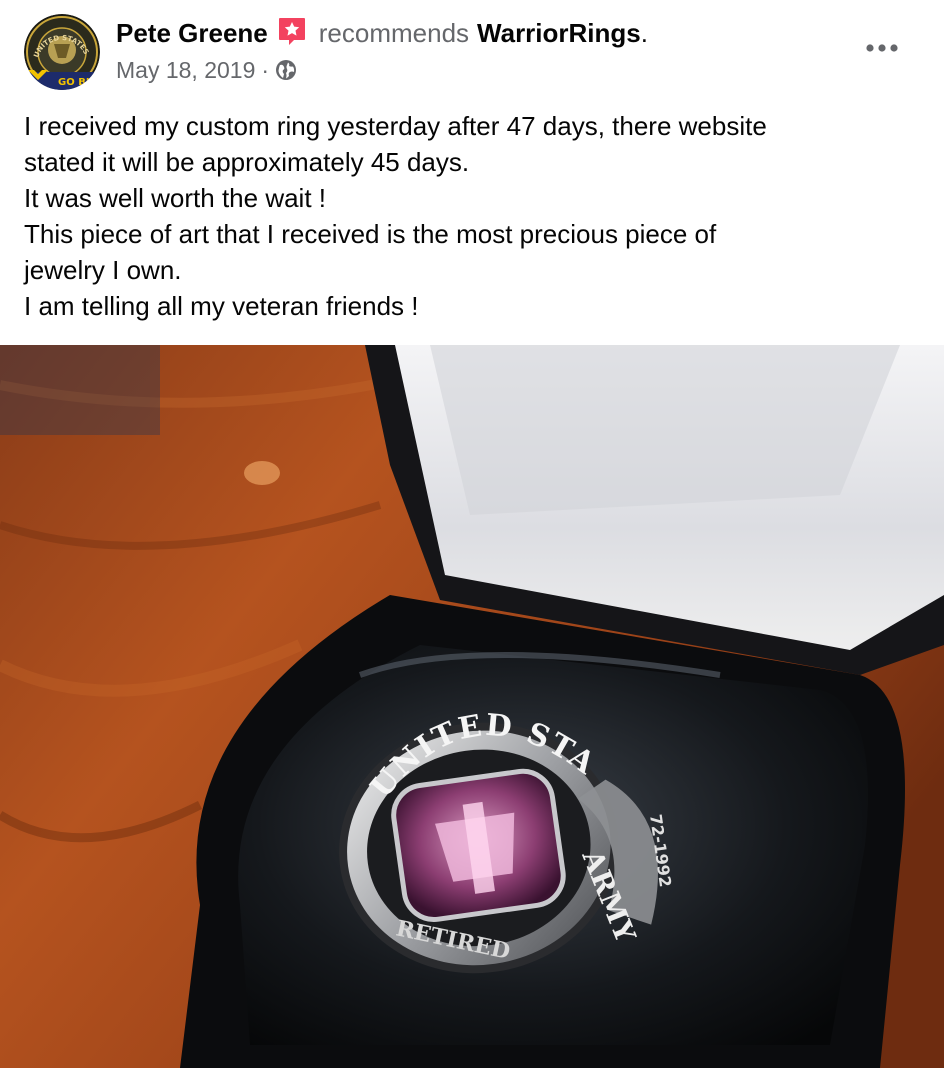 The image size is (944, 1068). I want to click on recommends-verb: recommends, so click(394, 32).